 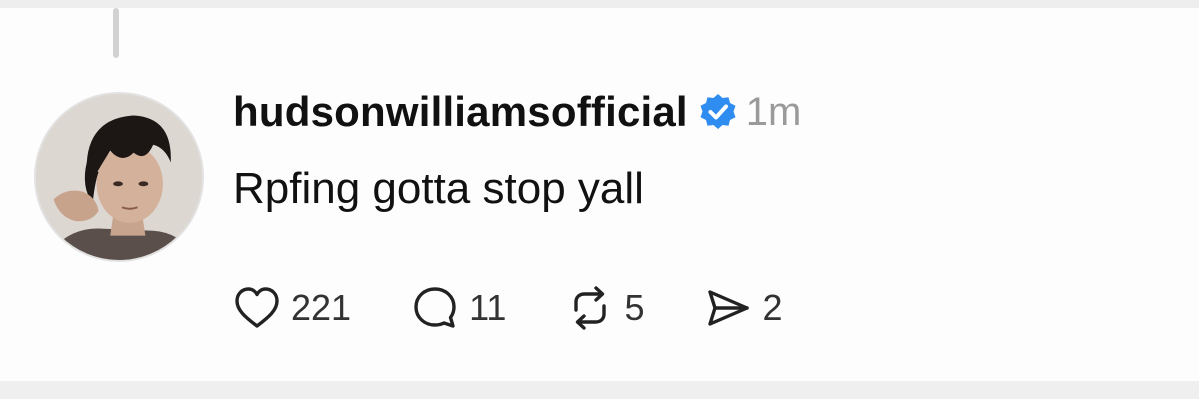 What do you see at coordinates (634, 307) in the screenshot?
I see `repost-count: 5` at bounding box center [634, 307].